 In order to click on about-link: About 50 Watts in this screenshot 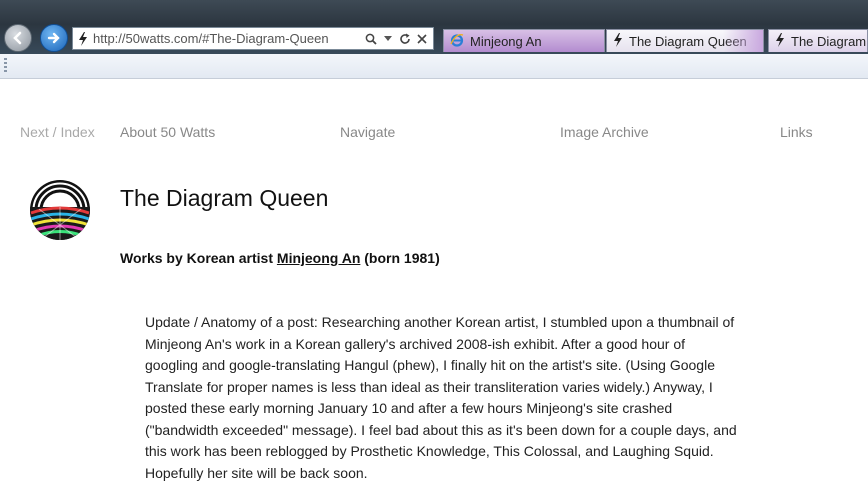, I will do `click(167, 132)`.